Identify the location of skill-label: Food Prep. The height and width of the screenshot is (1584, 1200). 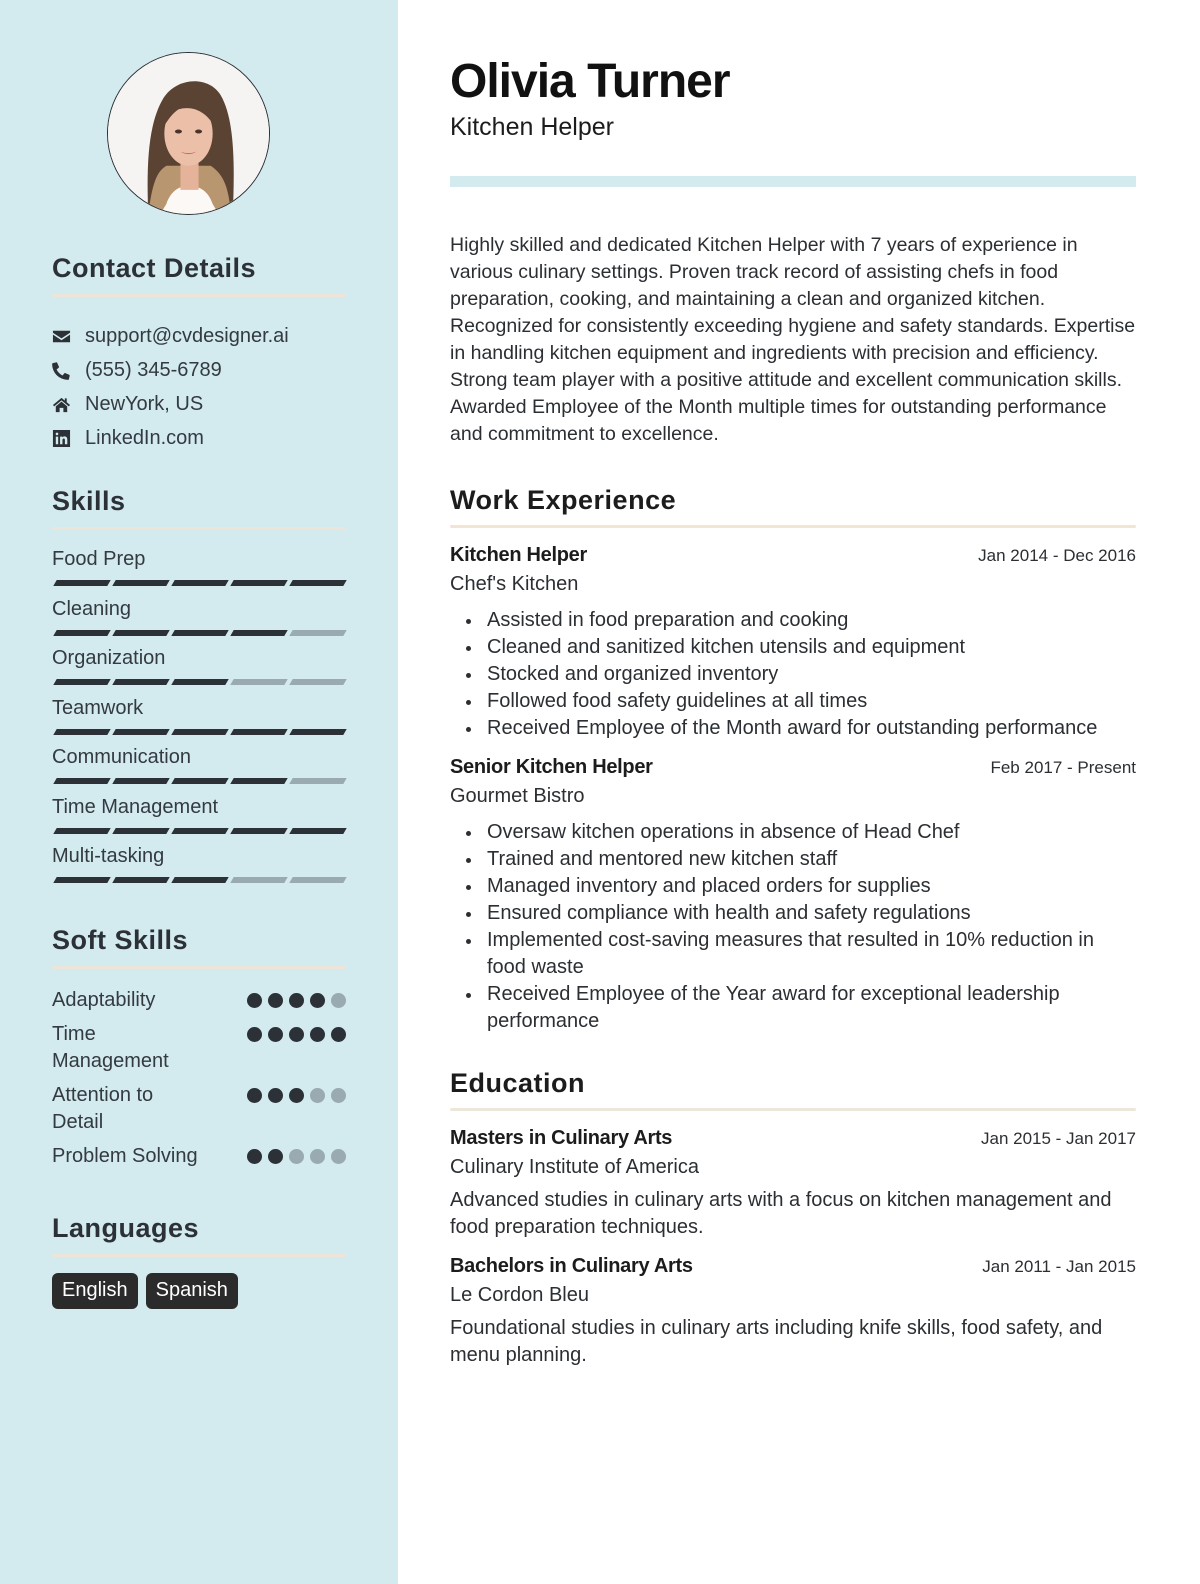
(99, 559).